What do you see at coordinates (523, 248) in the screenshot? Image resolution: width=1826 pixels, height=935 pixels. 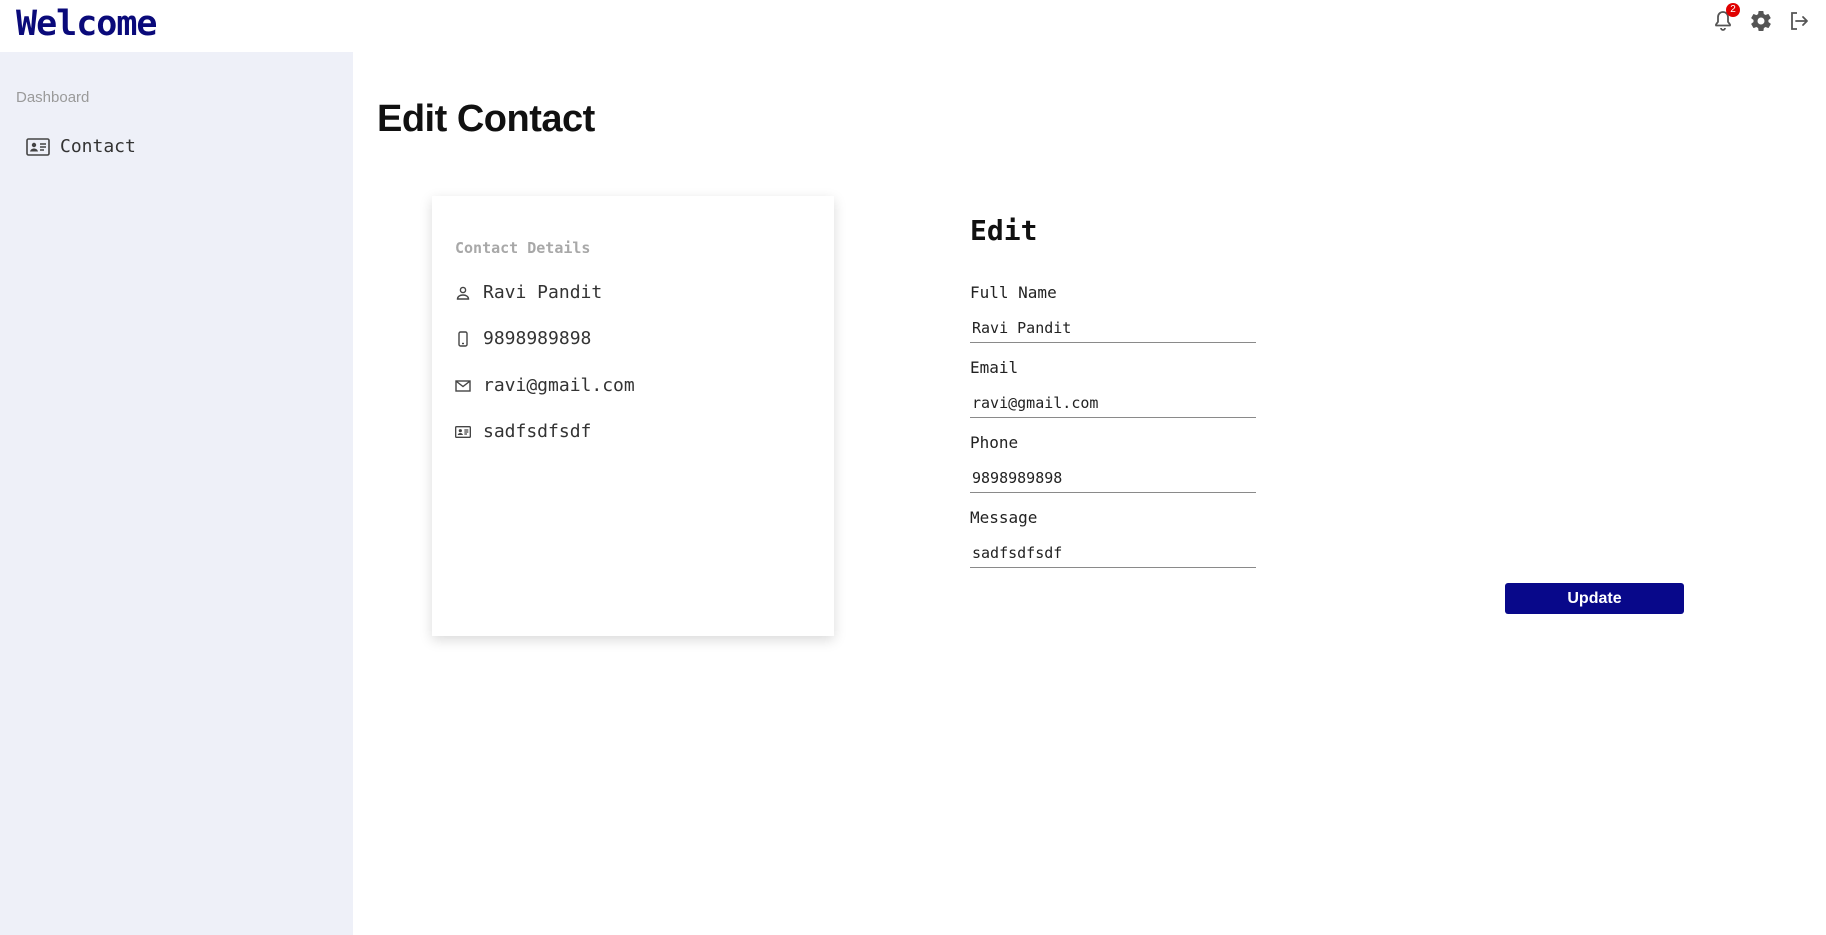 I see `card-heading: Contact Details` at bounding box center [523, 248].